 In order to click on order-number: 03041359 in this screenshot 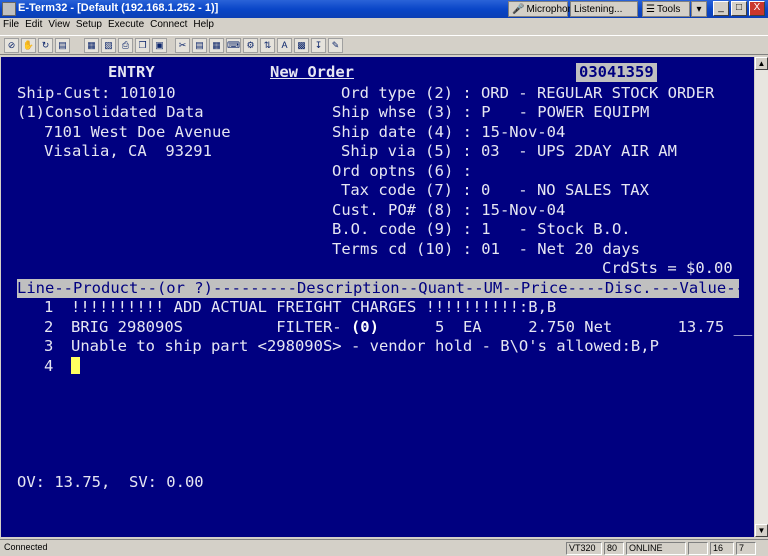, I will do `click(616, 72)`.